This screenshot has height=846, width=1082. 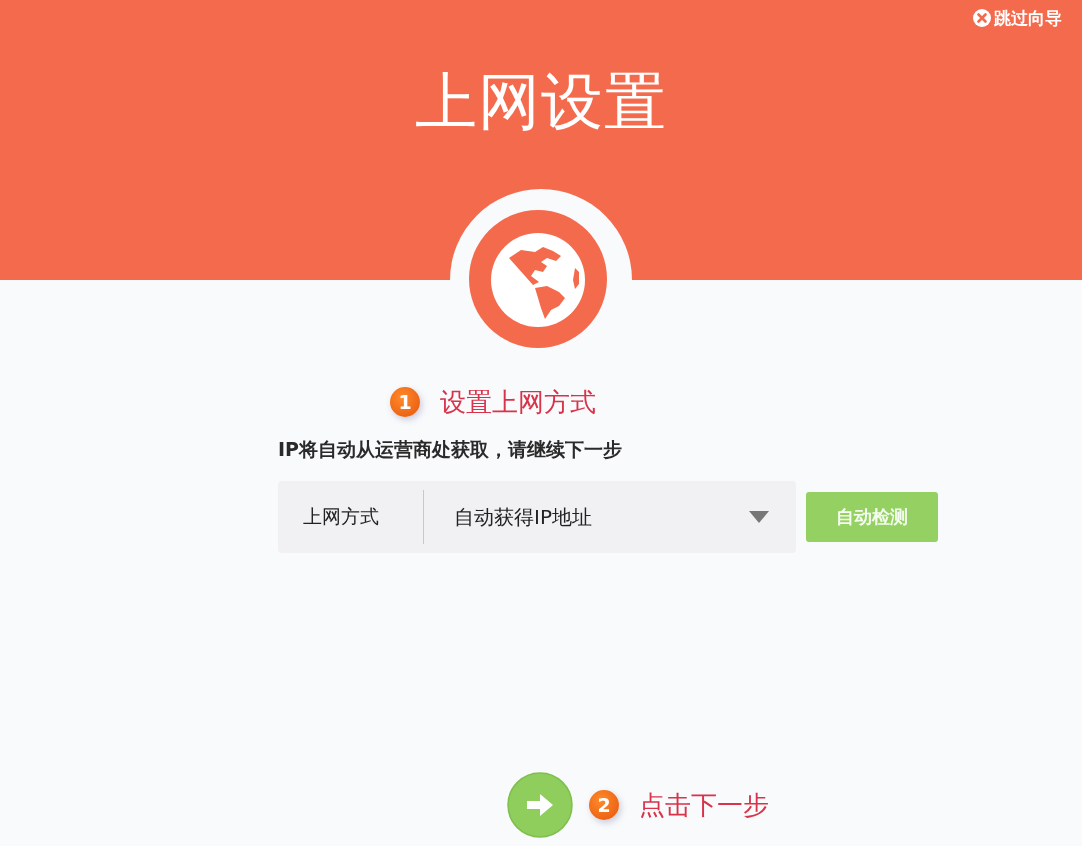 What do you see at coordinates (341, 516) in the screenshot?
I see `field-label: 上网方式` at bounding box center [341, 516].